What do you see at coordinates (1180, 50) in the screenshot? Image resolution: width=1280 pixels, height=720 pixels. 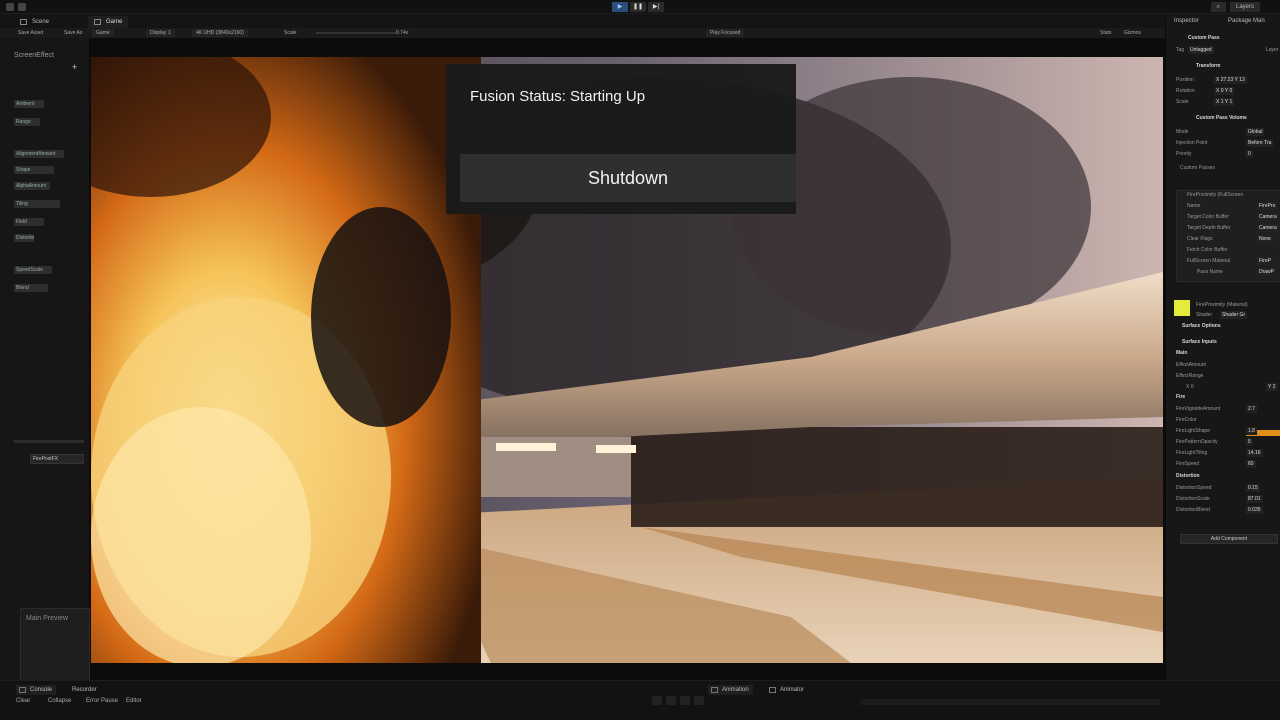 I see `tag-label: Tag` at bounding box center [1180, 50].